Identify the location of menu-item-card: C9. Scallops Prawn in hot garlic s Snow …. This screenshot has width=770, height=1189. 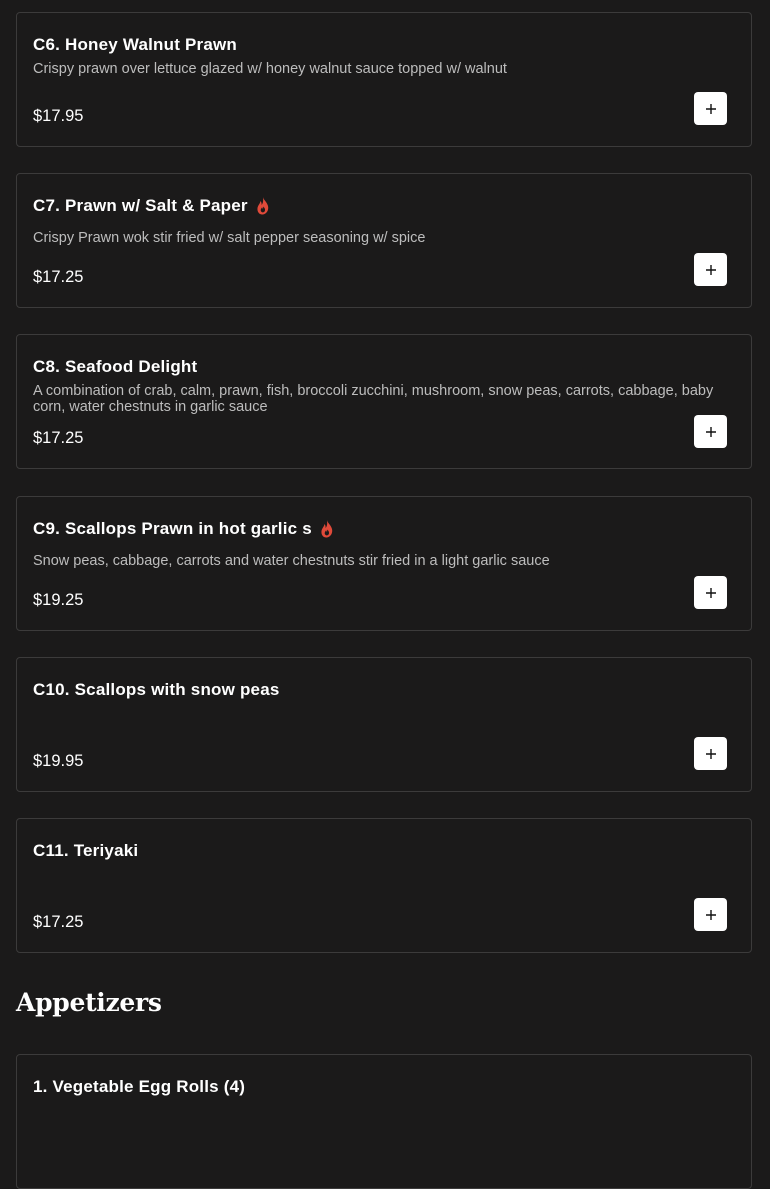
(384, 563).